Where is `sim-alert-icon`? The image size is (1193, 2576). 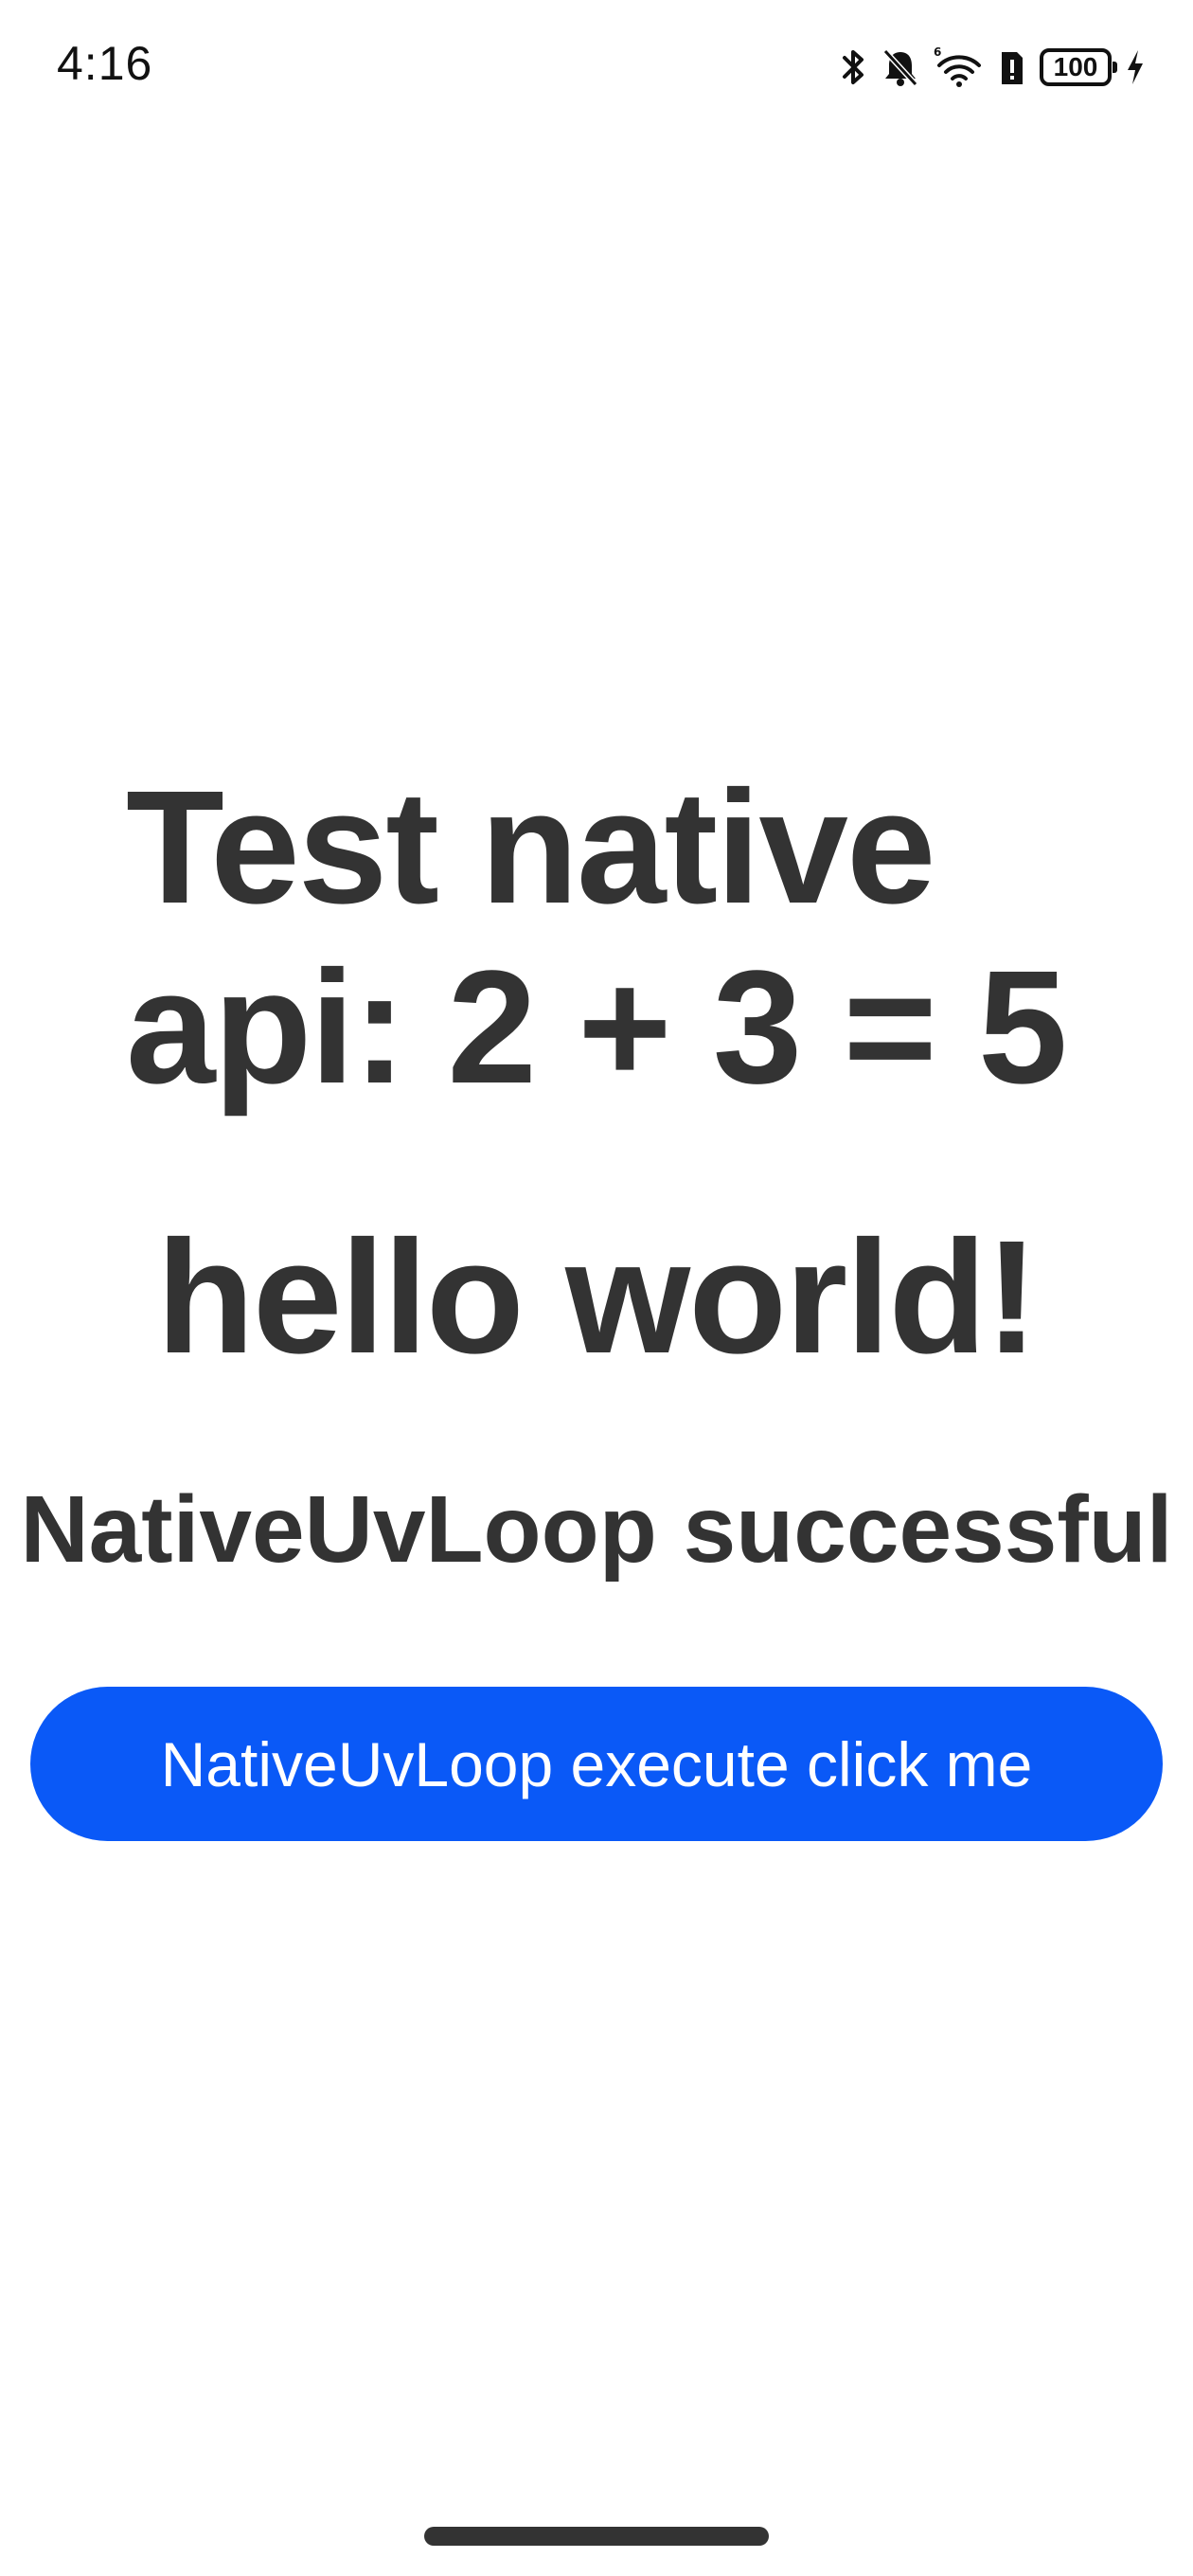
sim-alert-icon is located at coordinates (1012, 67).